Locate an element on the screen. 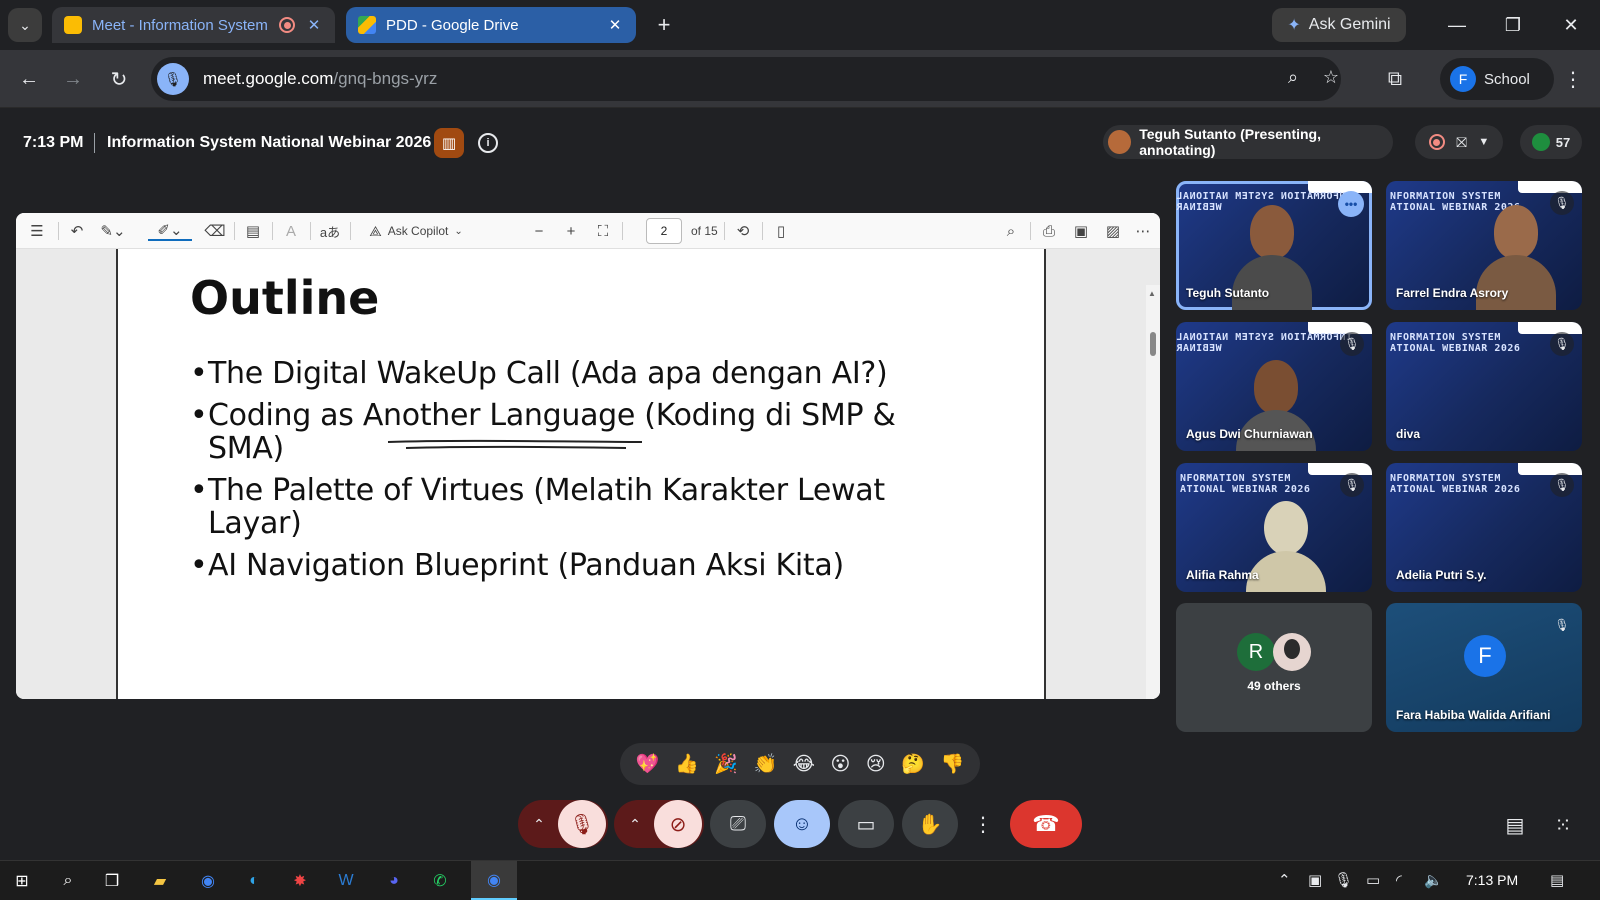 This screenshot has width=1600, height=900. address-bar: 🎙 meet.google.com/gnq-bngs-yrz ⌕ ☆ is located at coordinates (746, 79).